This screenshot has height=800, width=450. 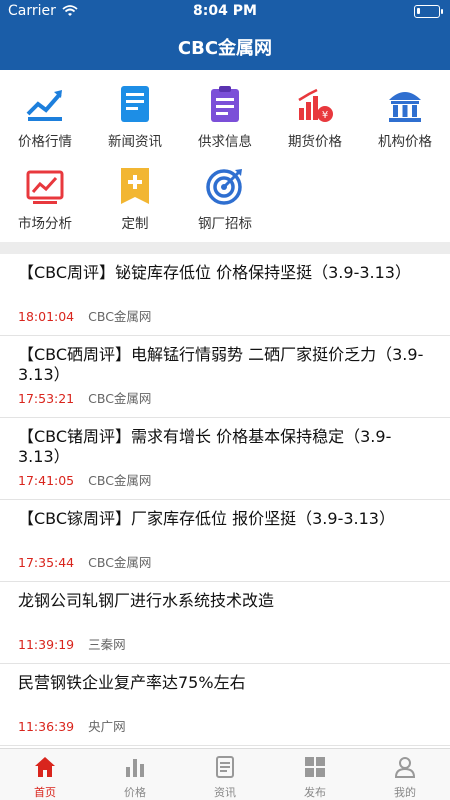 I want to click on home-icon, so click(x=45, y=767).